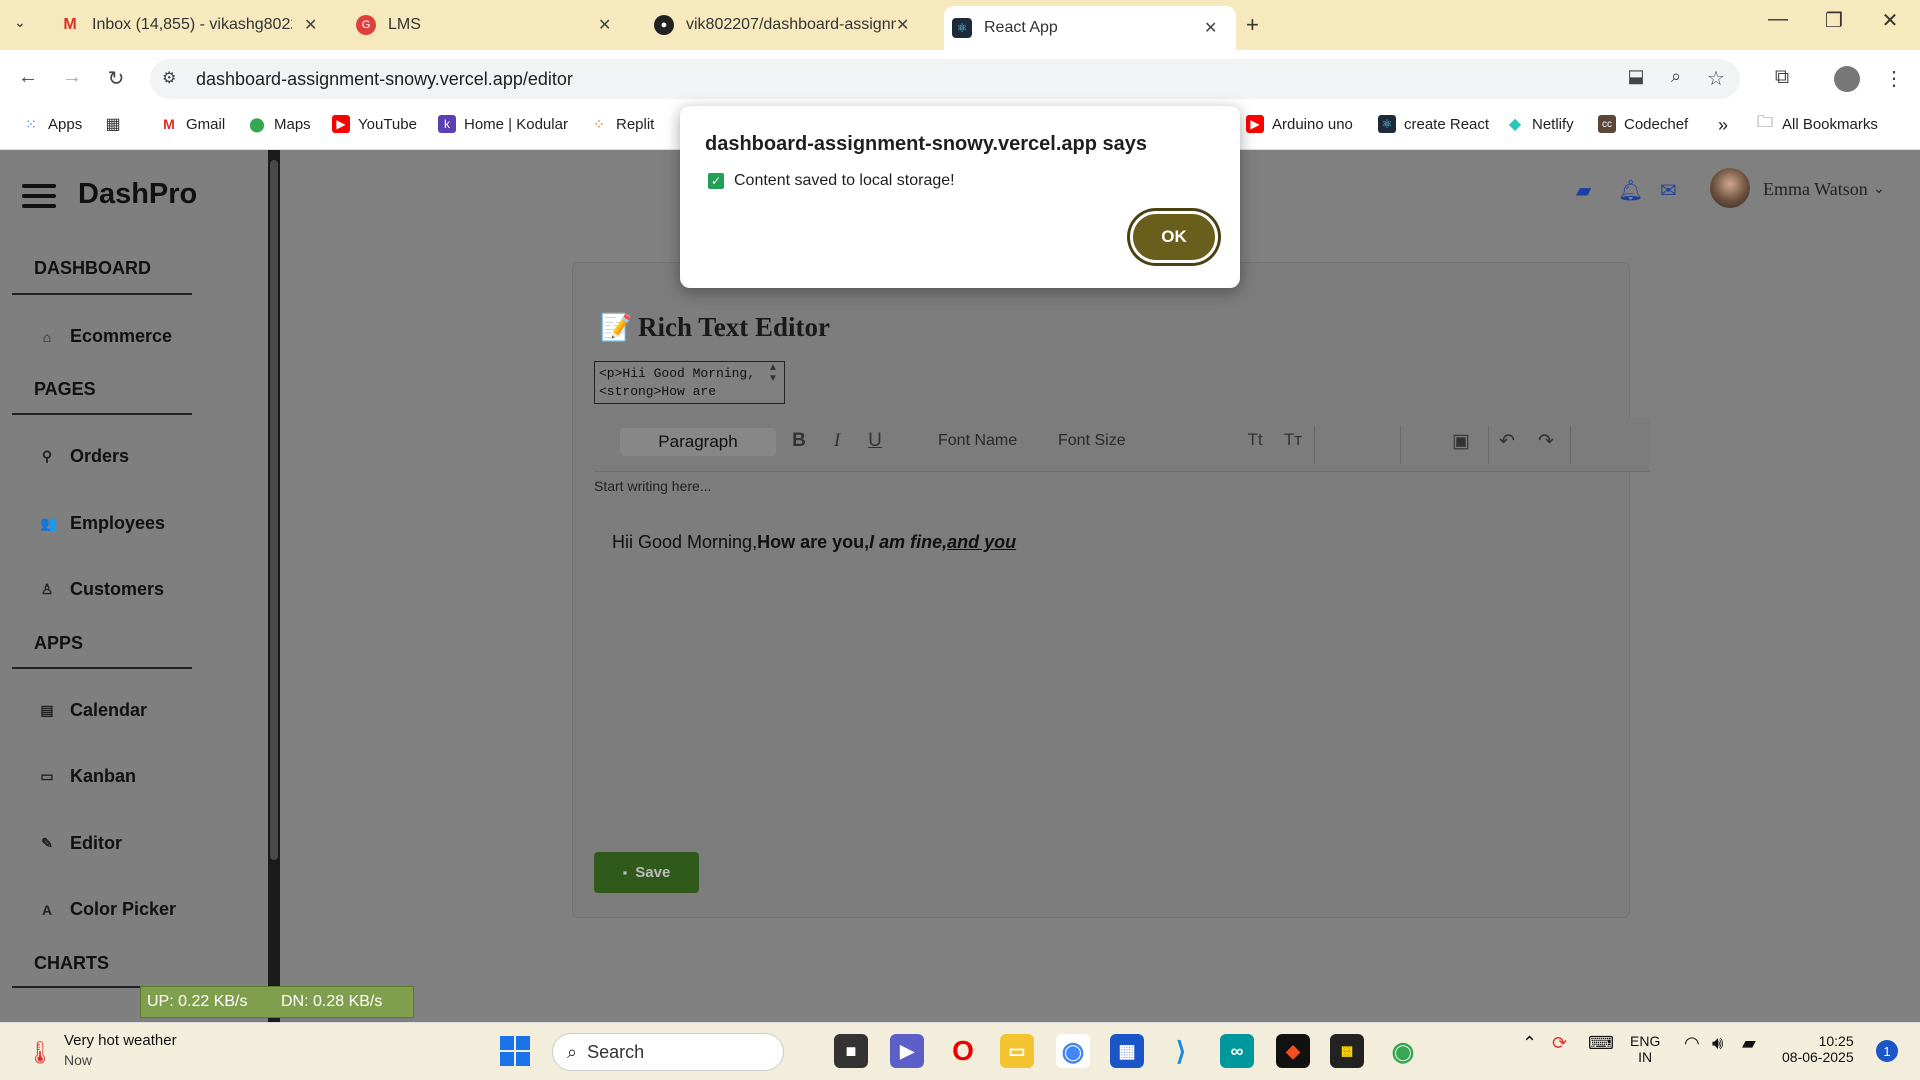  What do you see at coordinates (1847, 79) in the screenshot?
I see `profile-avatar` at bounding box center [1847, 79].